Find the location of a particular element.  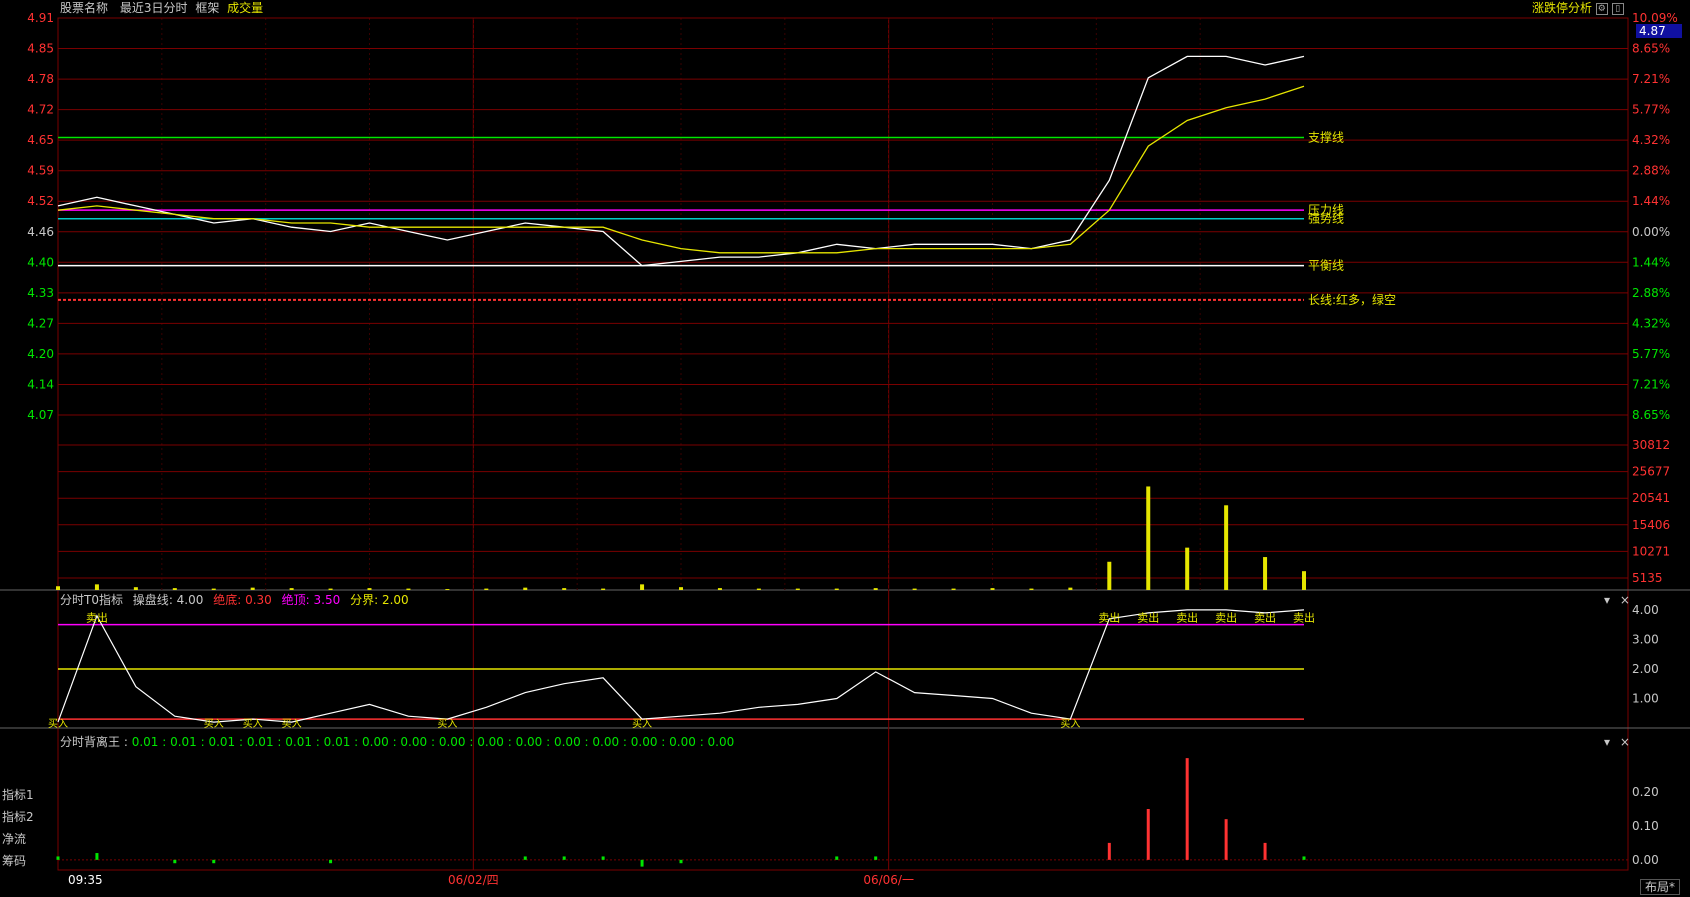

indicator-title: 分时T0指标 is located at coordinates (91, 600).